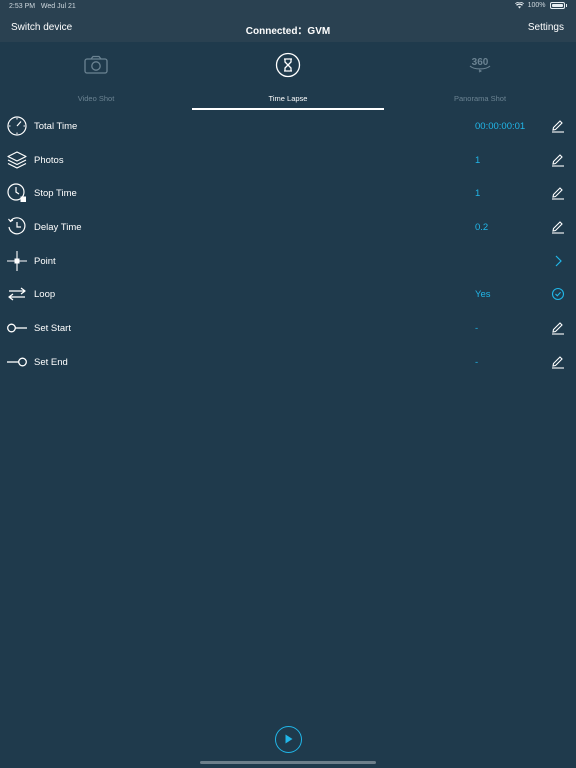 This screenshot has height=768, width=576. Describe the element at coordinates (288, 65) in the screenshot. I see `hourglass-icon` at that location.